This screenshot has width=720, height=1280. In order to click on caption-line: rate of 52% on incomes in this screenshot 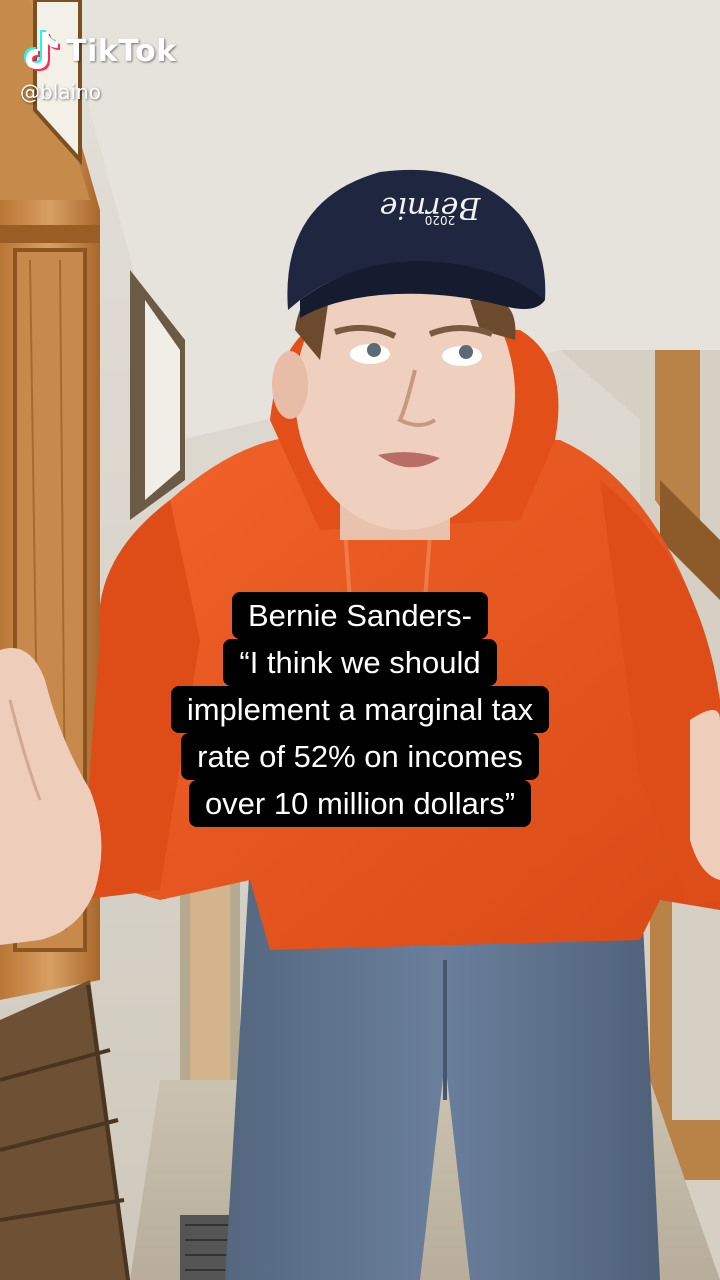, I will do `click(360, 756)`.